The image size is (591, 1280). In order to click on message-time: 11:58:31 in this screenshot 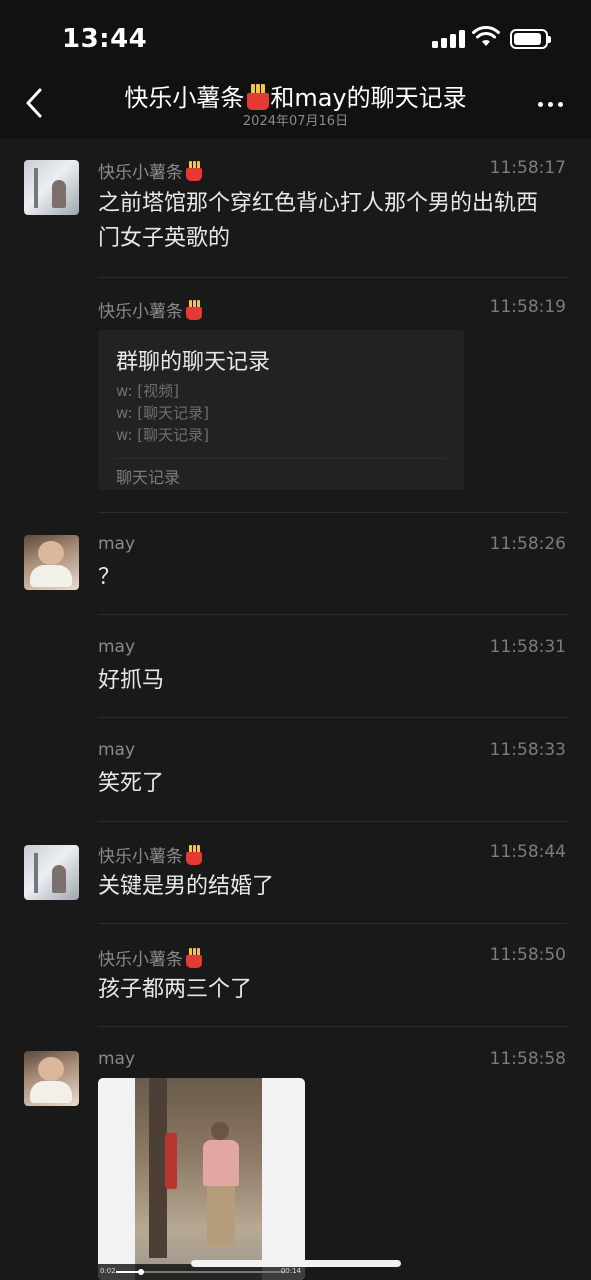, I will do `click(527, 647)`.